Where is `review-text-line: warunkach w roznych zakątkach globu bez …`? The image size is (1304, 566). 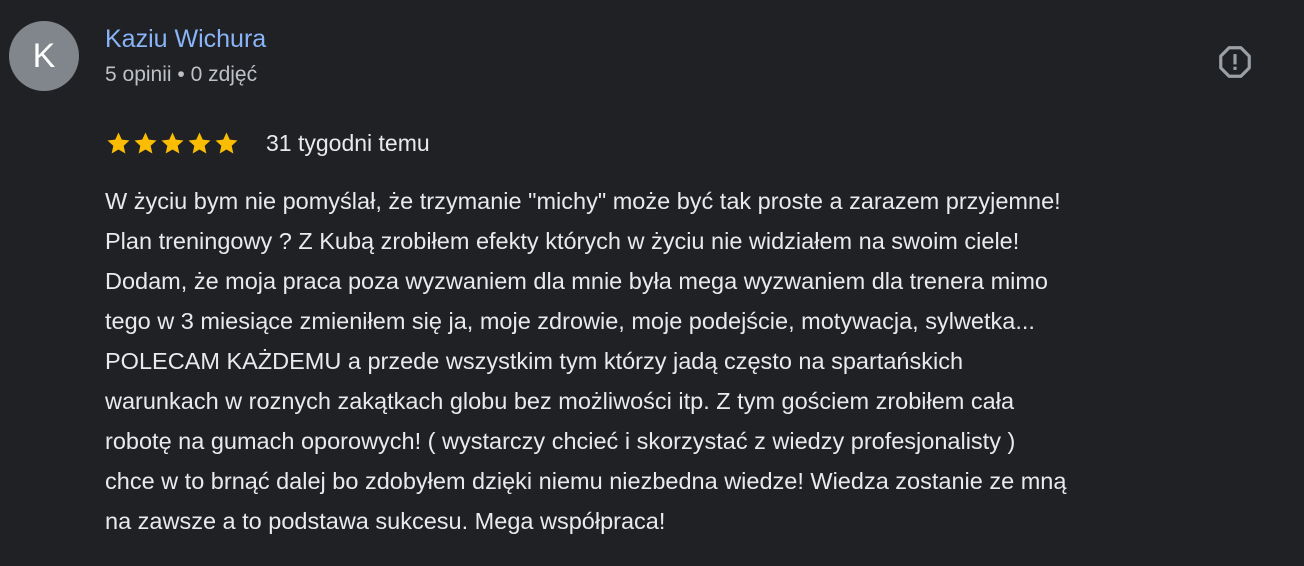
review-text-line: warunkach w roznych zakątkach globu bez … is located at coordinates (560, 401).